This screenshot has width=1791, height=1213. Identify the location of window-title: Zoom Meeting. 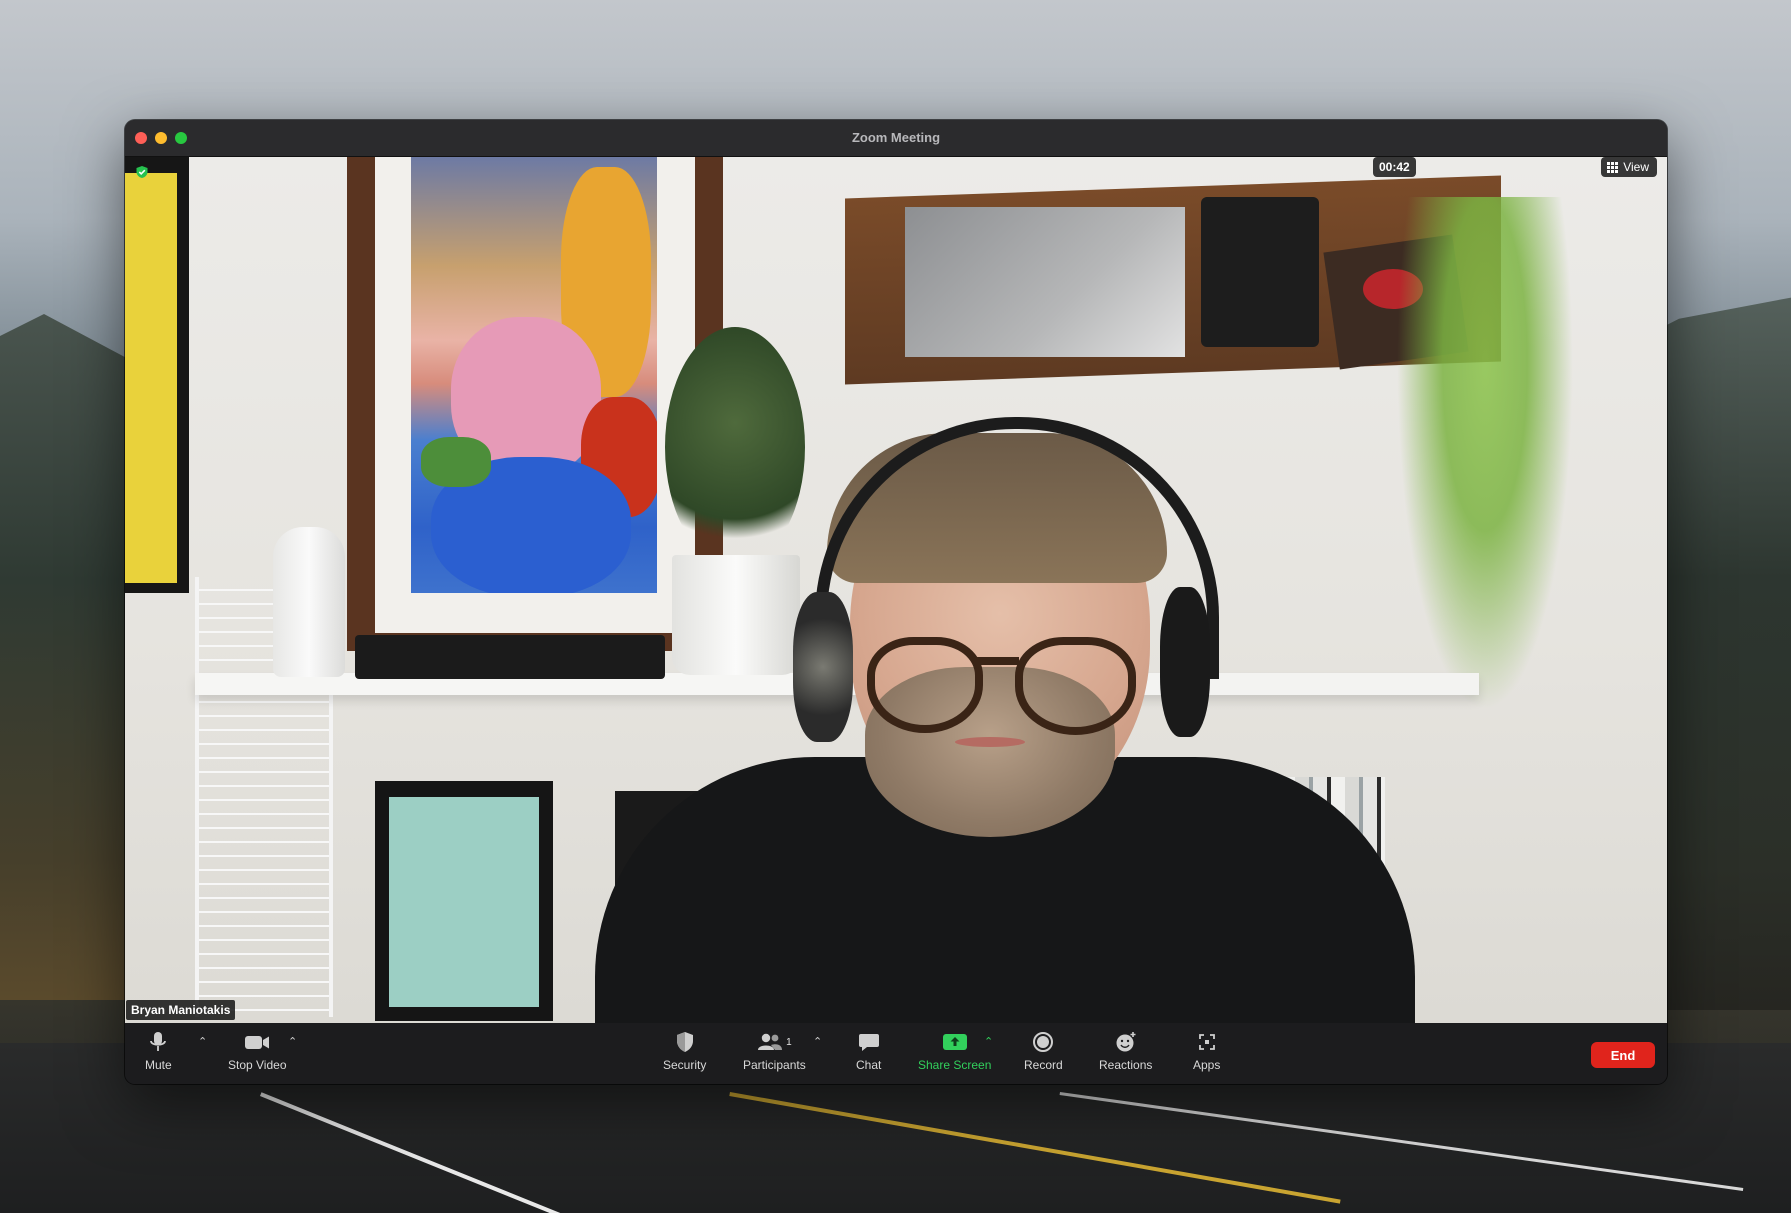
(896, 137).